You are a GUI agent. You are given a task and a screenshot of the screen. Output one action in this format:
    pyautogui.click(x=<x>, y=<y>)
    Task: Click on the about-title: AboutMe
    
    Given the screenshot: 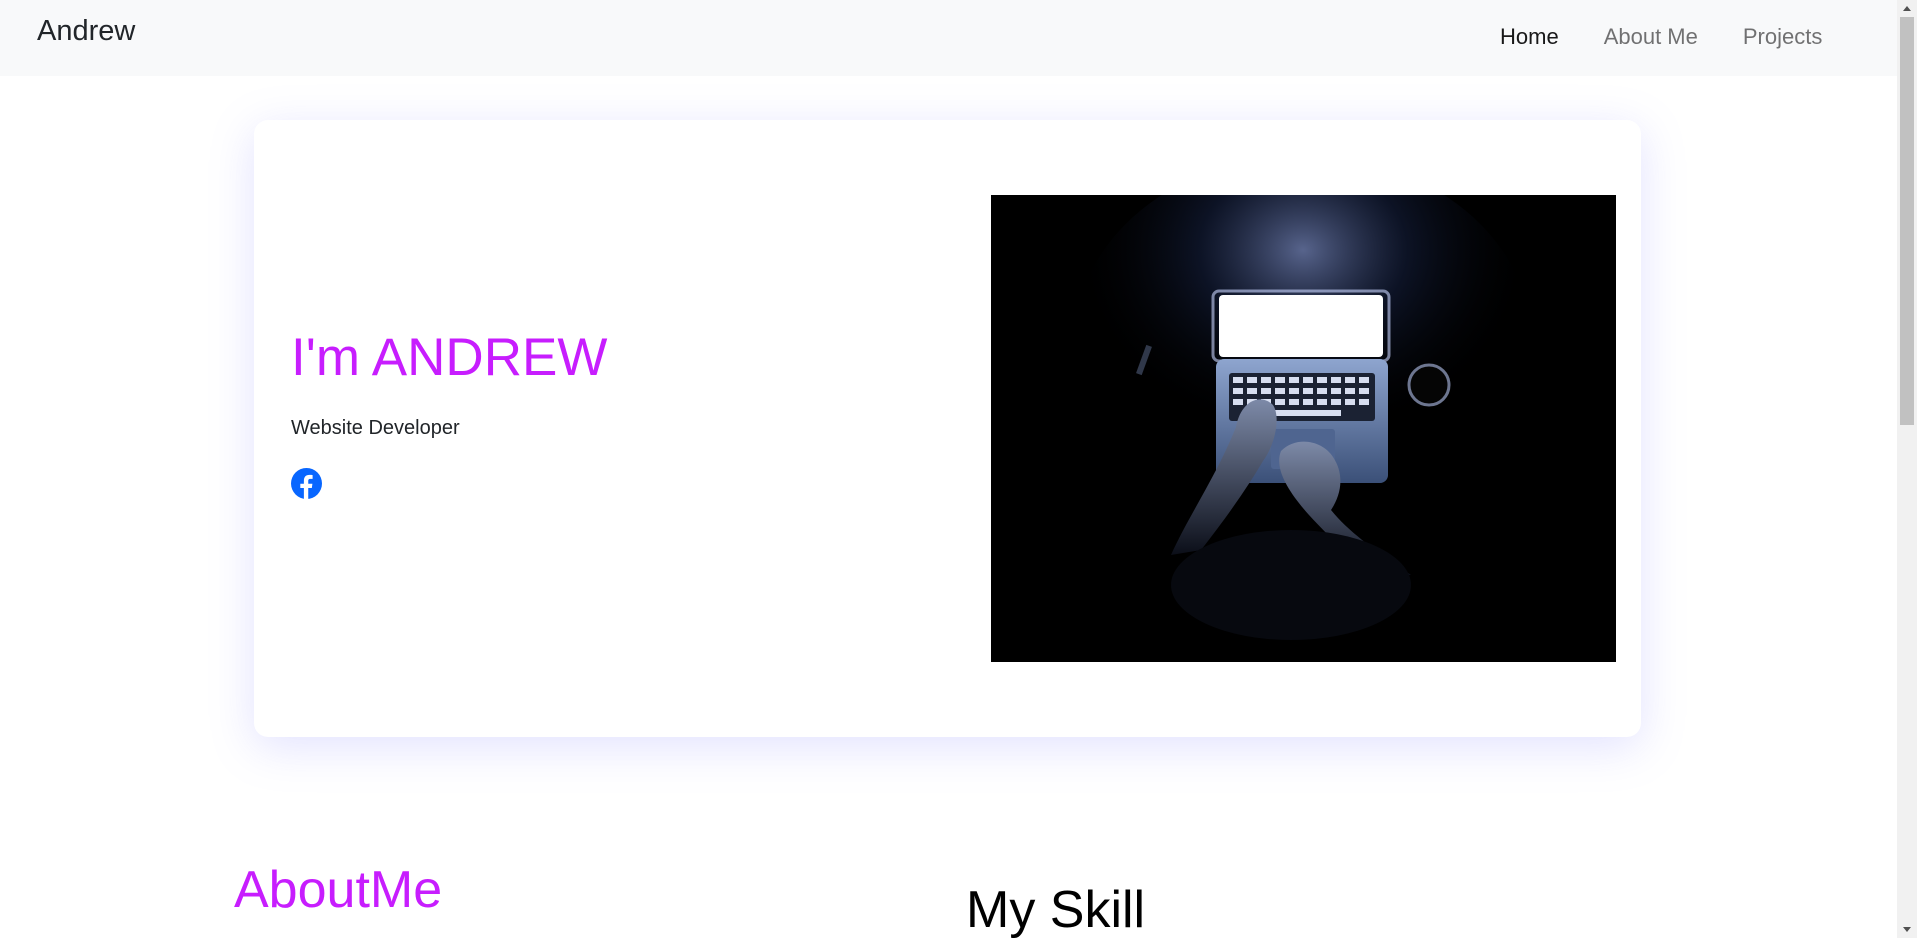 What is the action you would take?
    pyautogui.click(x=338, y=890)
    